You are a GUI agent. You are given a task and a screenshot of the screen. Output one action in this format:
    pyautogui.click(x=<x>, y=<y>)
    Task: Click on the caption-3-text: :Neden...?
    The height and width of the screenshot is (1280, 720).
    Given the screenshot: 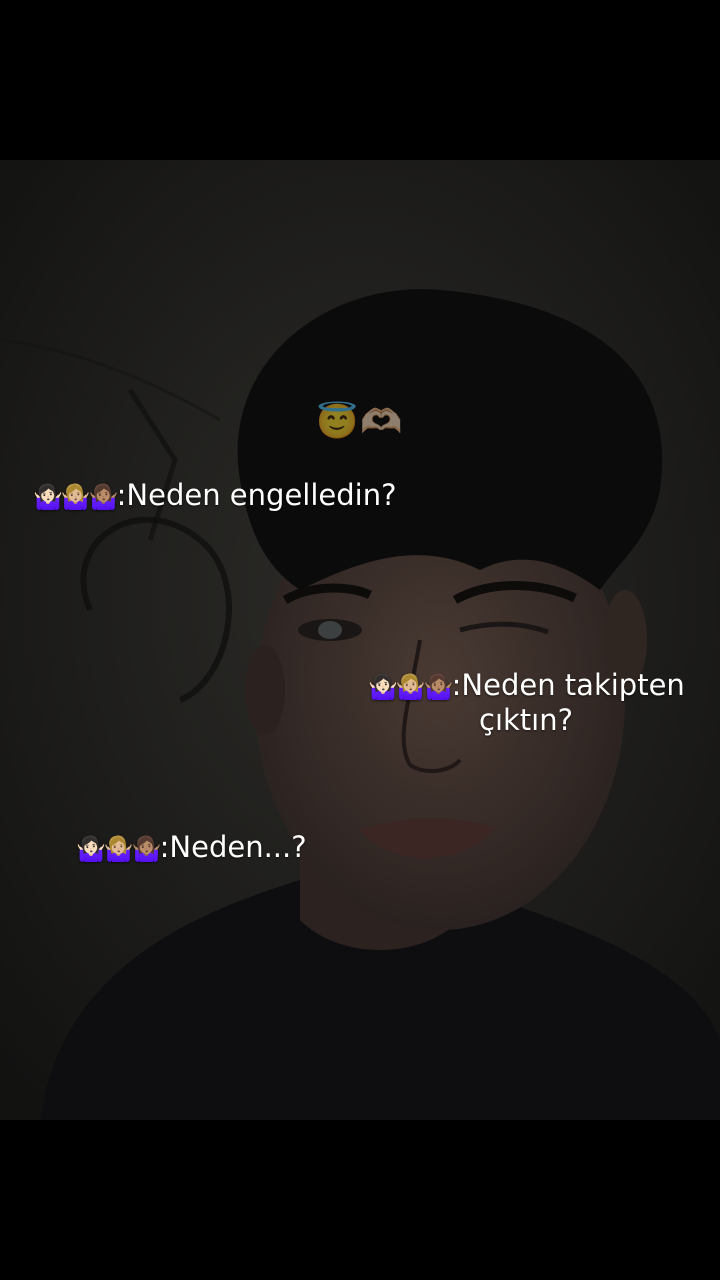 What is the action you would take?
    pyautogui.click(x=233, y=847)
    